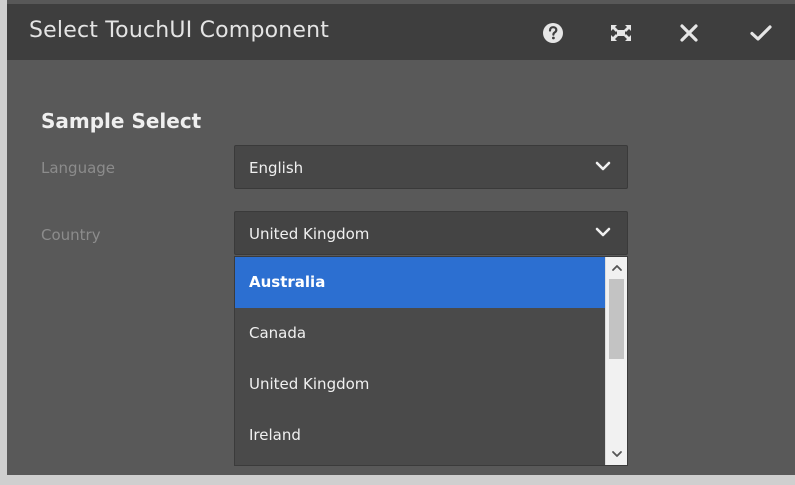 This screenshot has height=485, width=795. I want to click on checkmark-icon, so click(761, 33).